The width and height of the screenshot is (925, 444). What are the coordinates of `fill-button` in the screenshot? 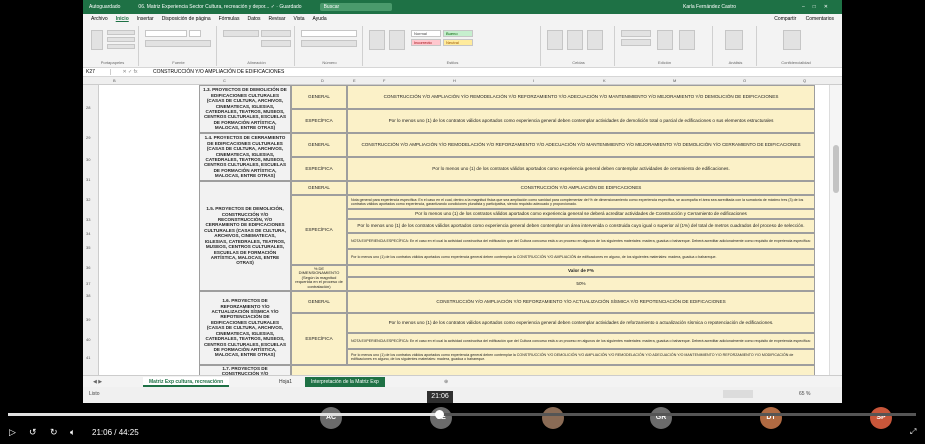 It's located at (636, 42).